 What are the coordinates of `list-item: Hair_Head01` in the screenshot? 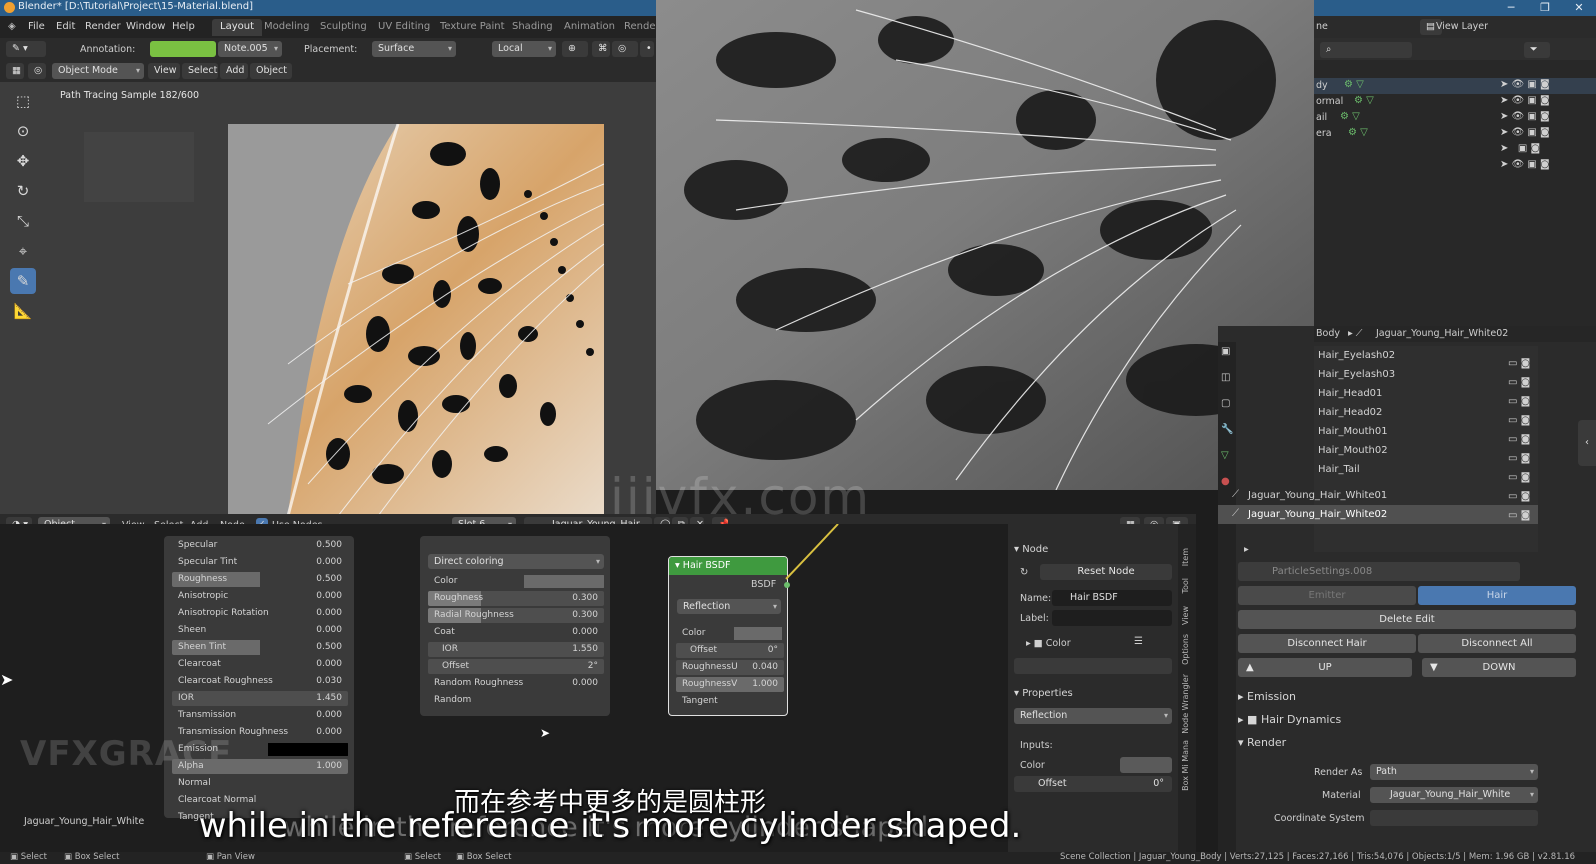 It's located at (1350, 393).